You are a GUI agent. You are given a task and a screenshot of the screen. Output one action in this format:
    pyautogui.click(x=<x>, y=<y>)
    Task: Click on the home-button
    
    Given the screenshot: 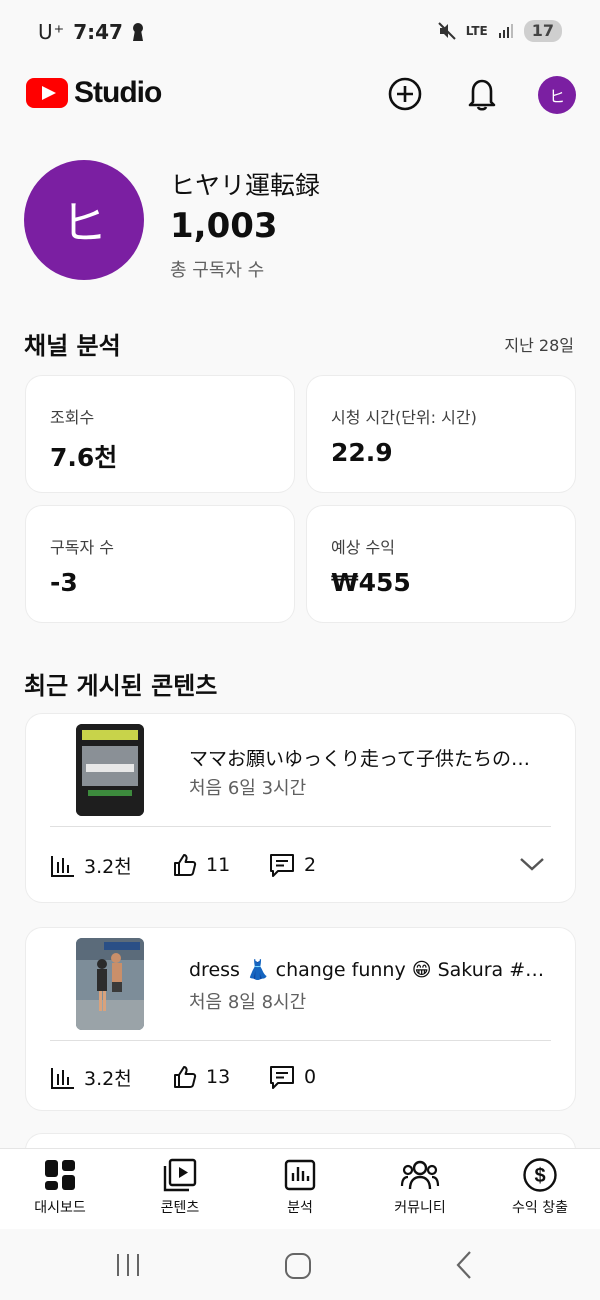 What is the action you would take?
    pyautogui.click(x=298, y=1268)
    